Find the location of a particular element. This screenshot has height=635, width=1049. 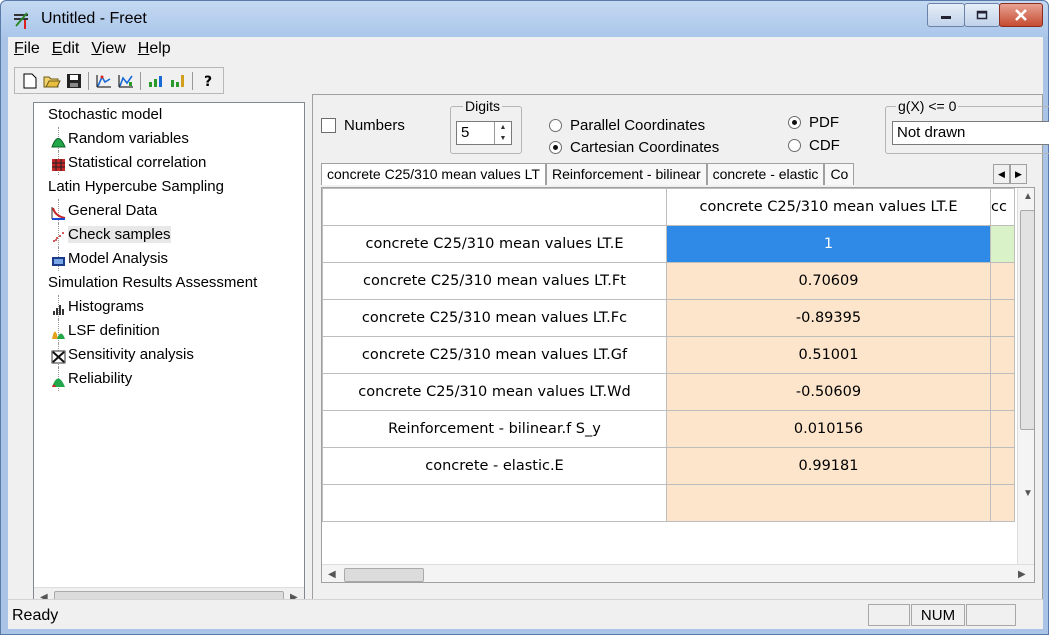

window-title: Untitled - Freet is located at coordinates (94, 18).